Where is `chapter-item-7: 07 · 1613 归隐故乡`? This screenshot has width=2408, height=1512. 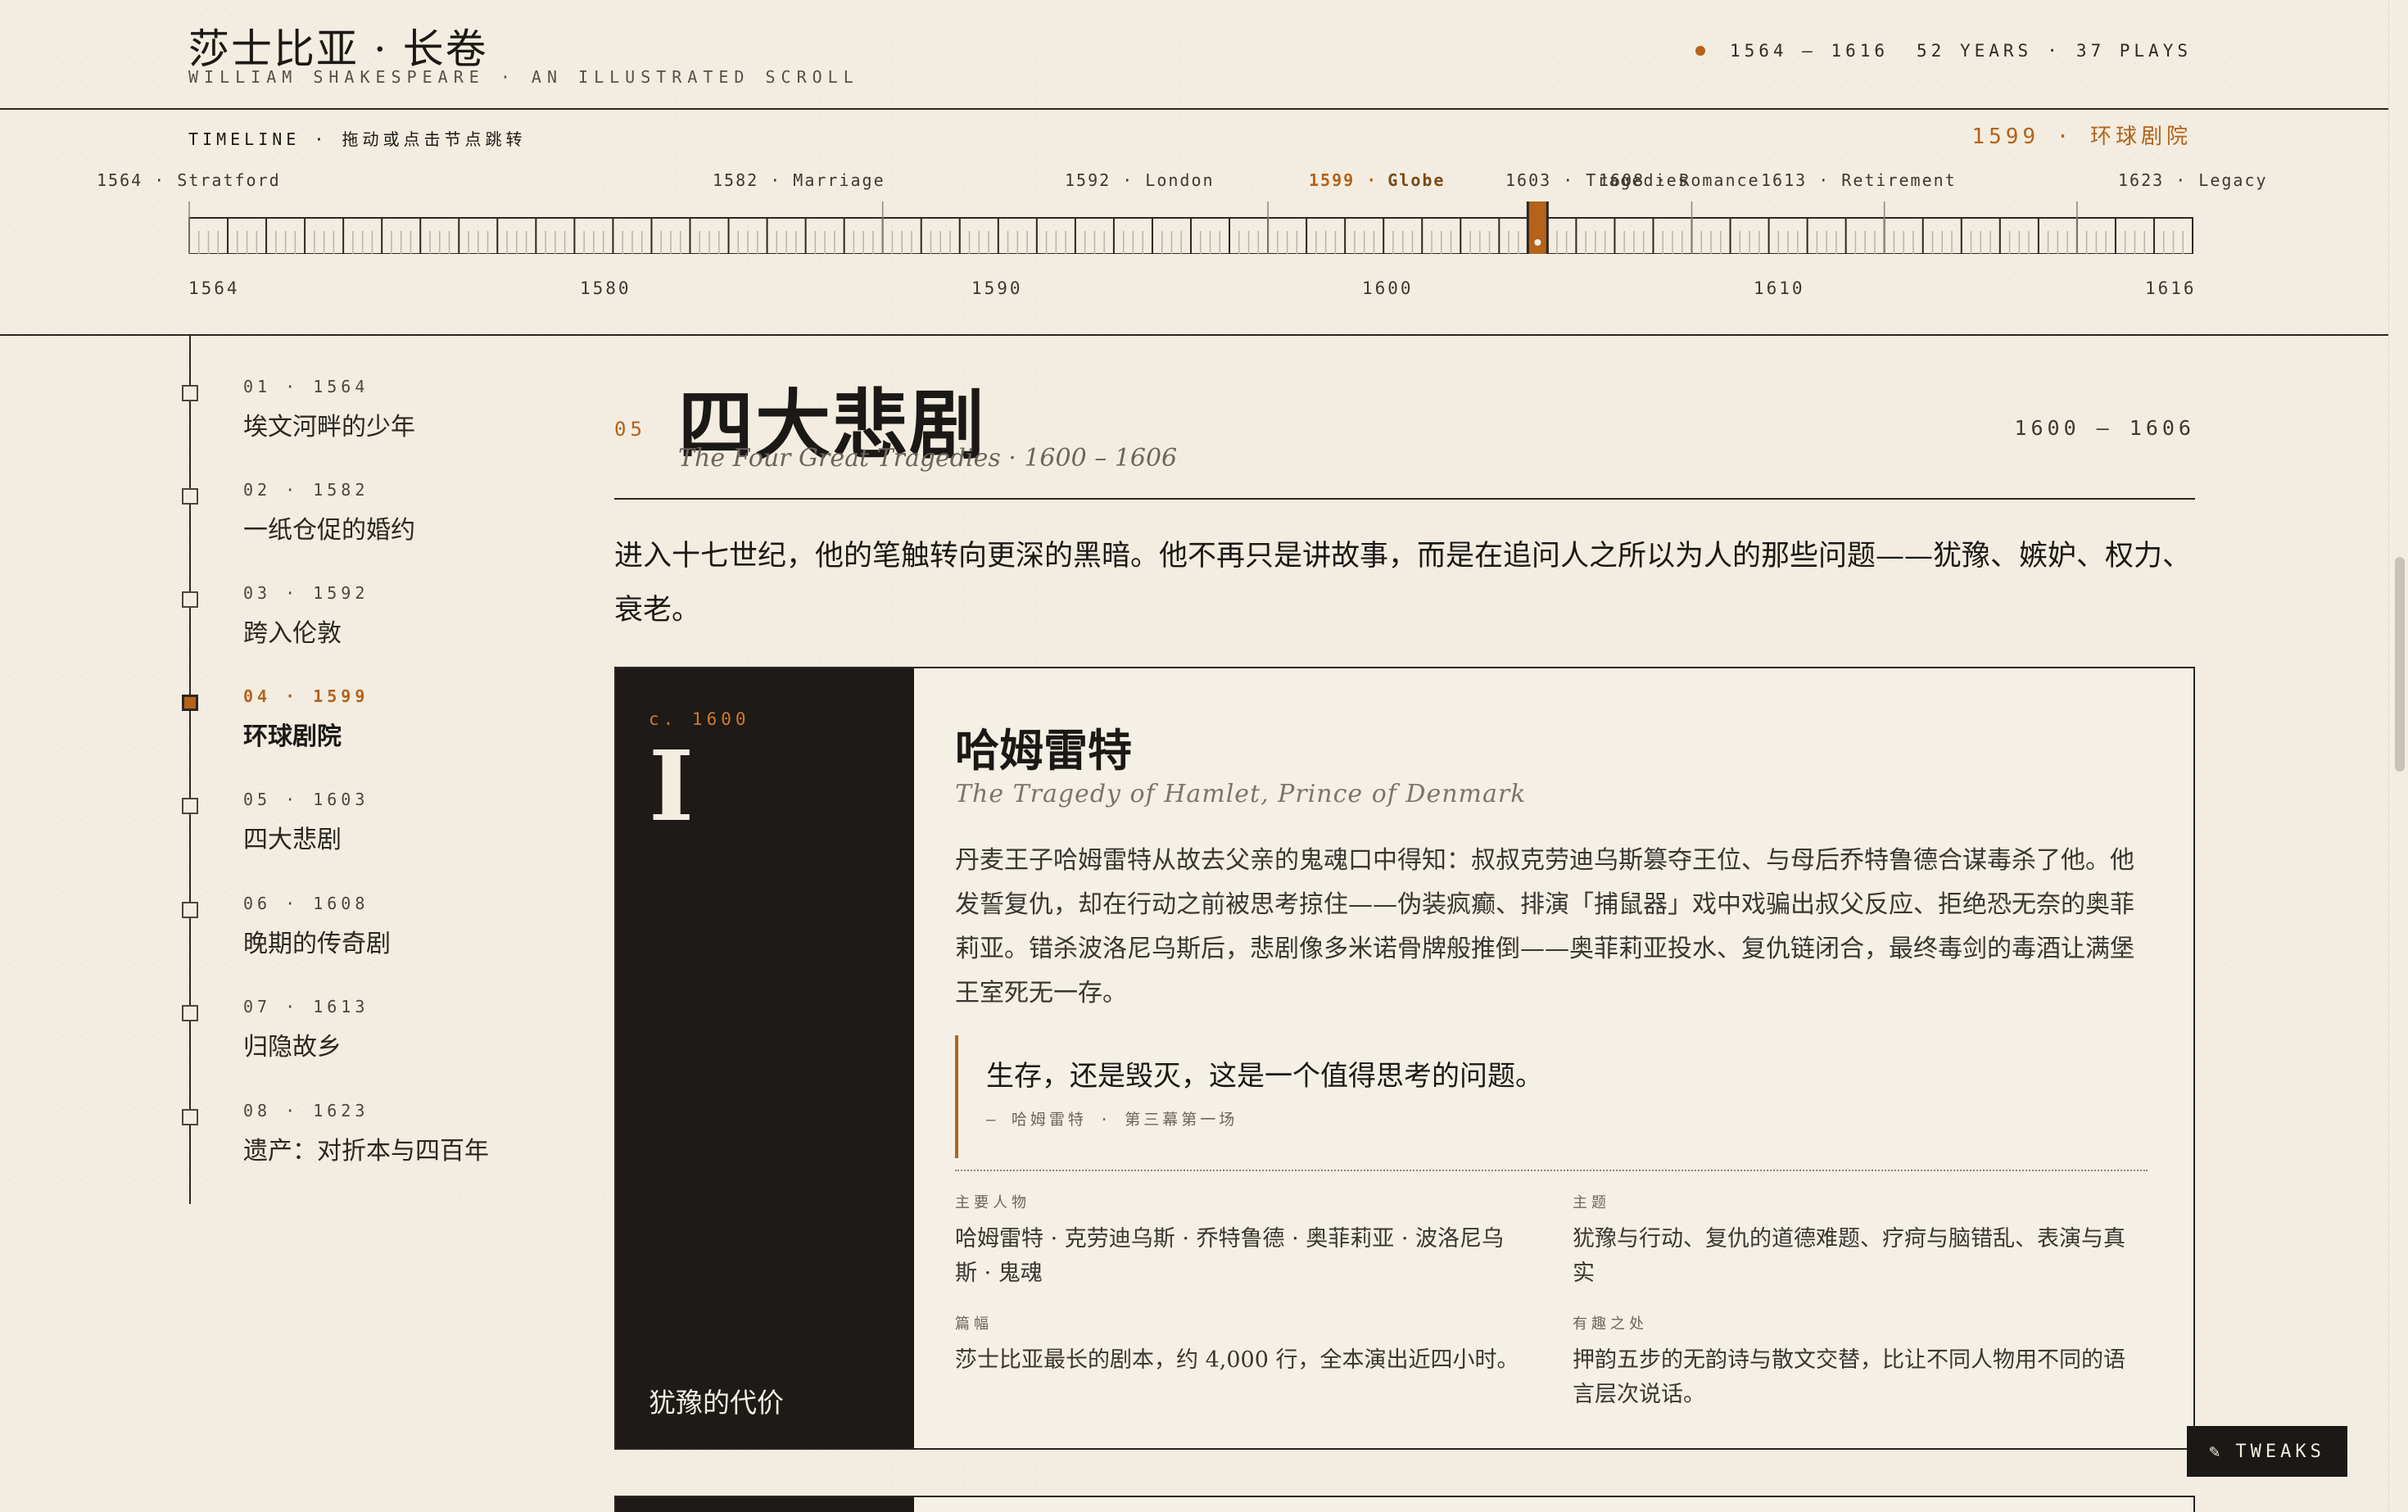 chapter-item-7: 07 · 1613 归隐故乡 is located at coordinates (378, 1009).